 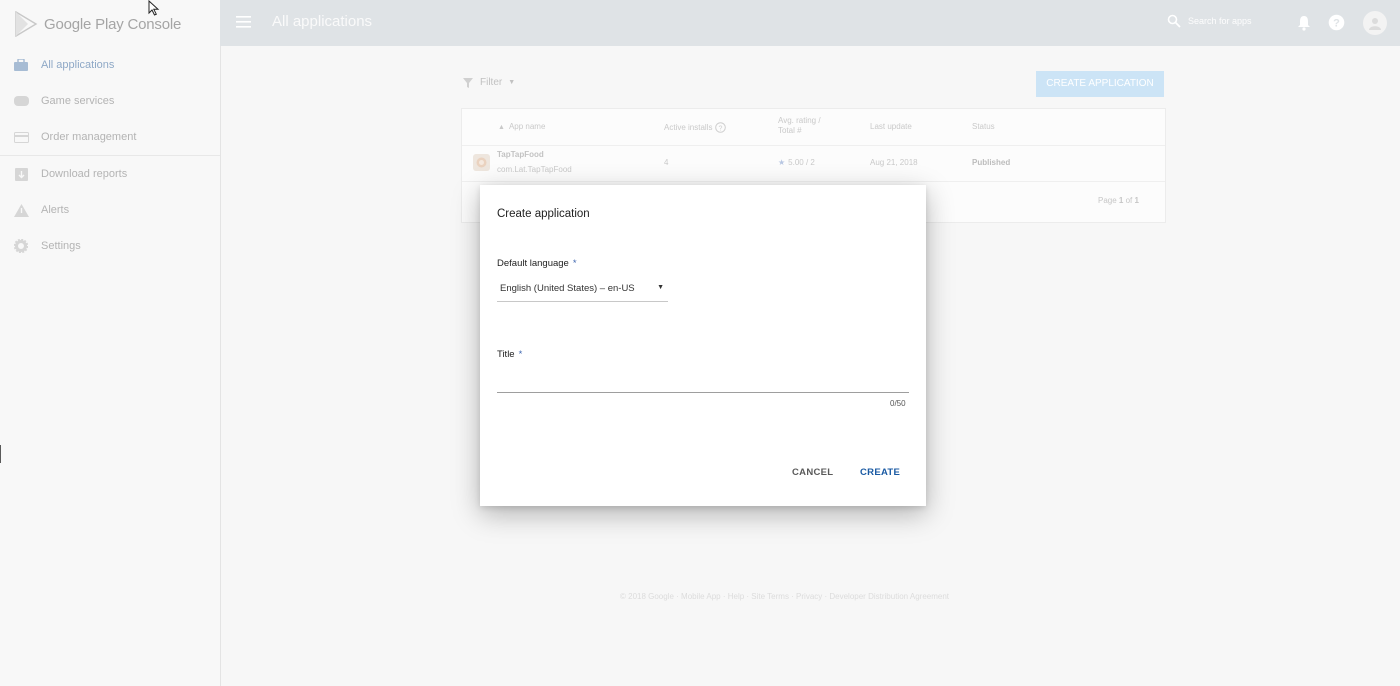 I want to click on sidebar-resize-handle, so click(x=0, y=454).